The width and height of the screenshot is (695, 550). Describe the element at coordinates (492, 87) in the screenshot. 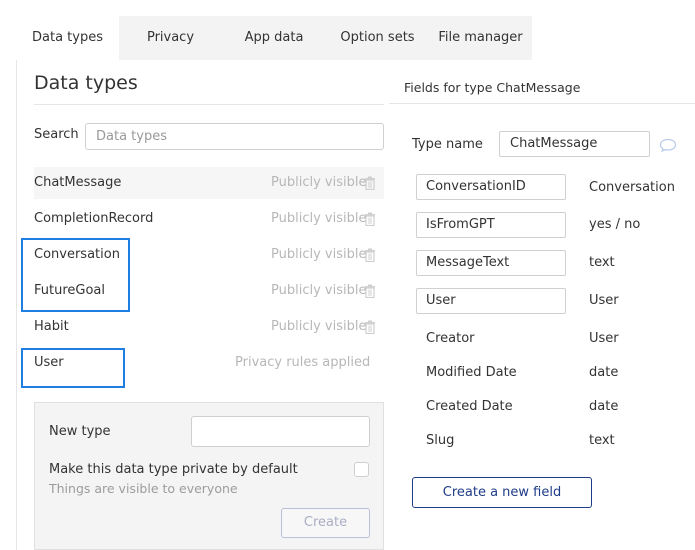

I see `fields-title: Fields for type ChatMessage` at that location.